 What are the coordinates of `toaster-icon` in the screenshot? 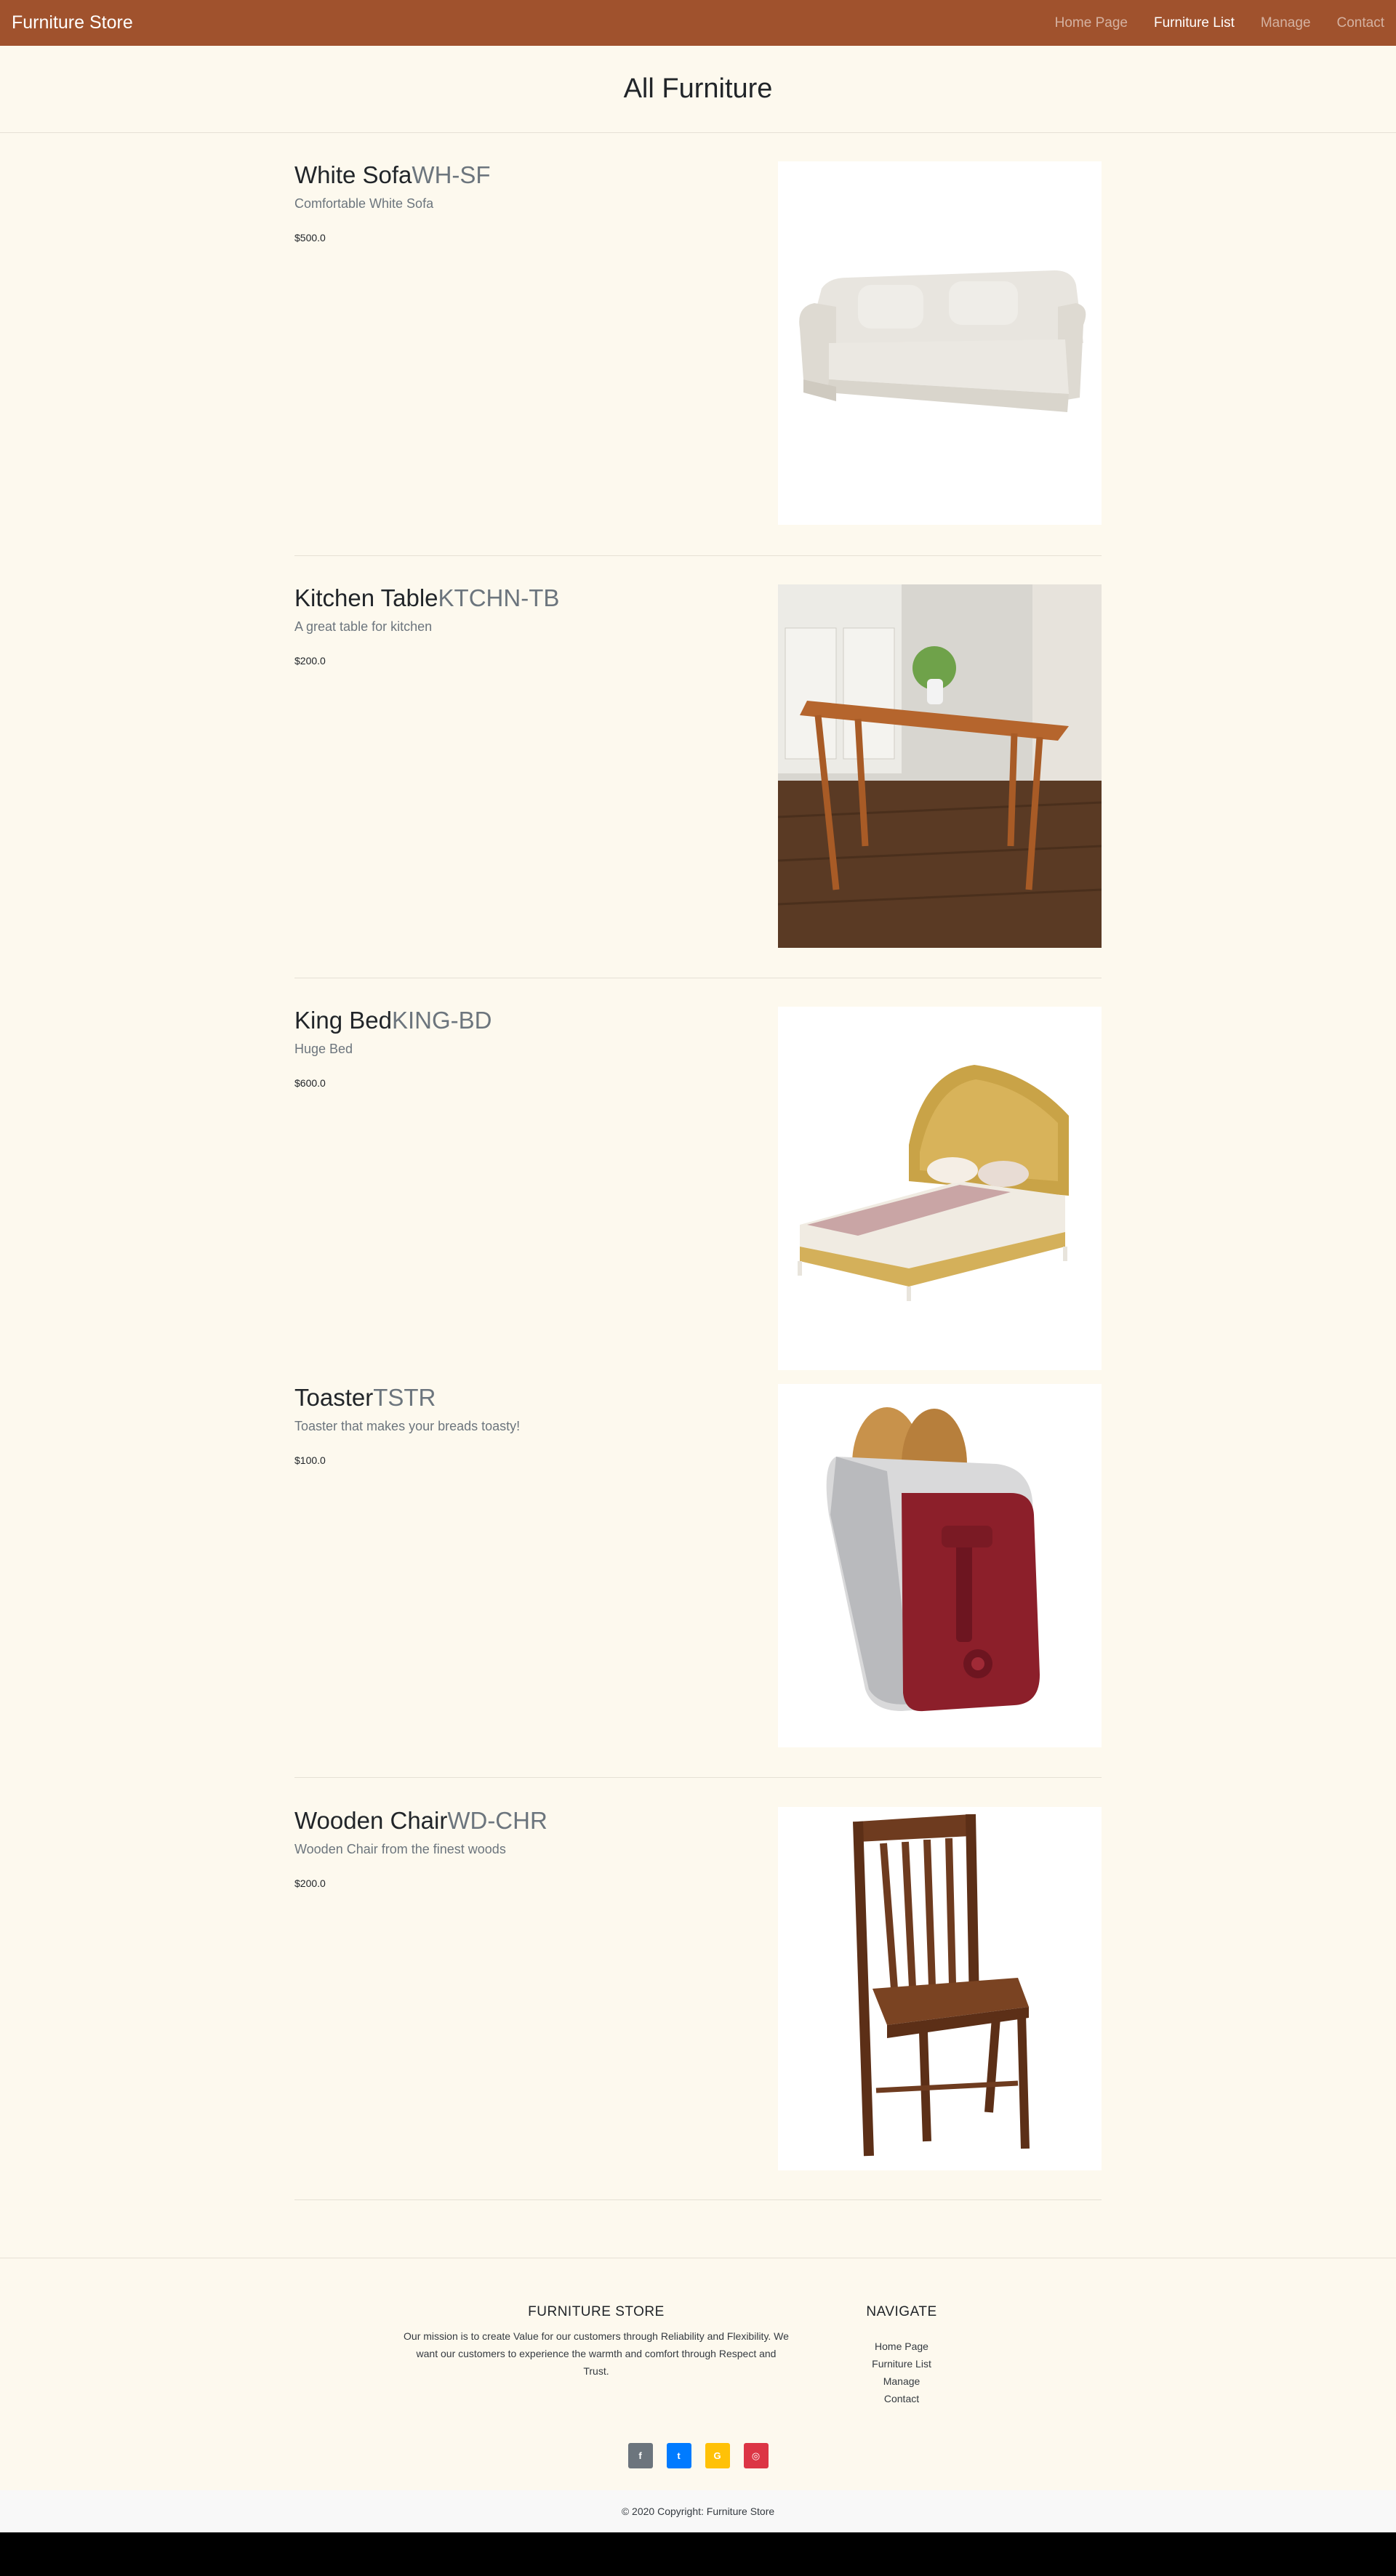 It's located at (933, 1559).